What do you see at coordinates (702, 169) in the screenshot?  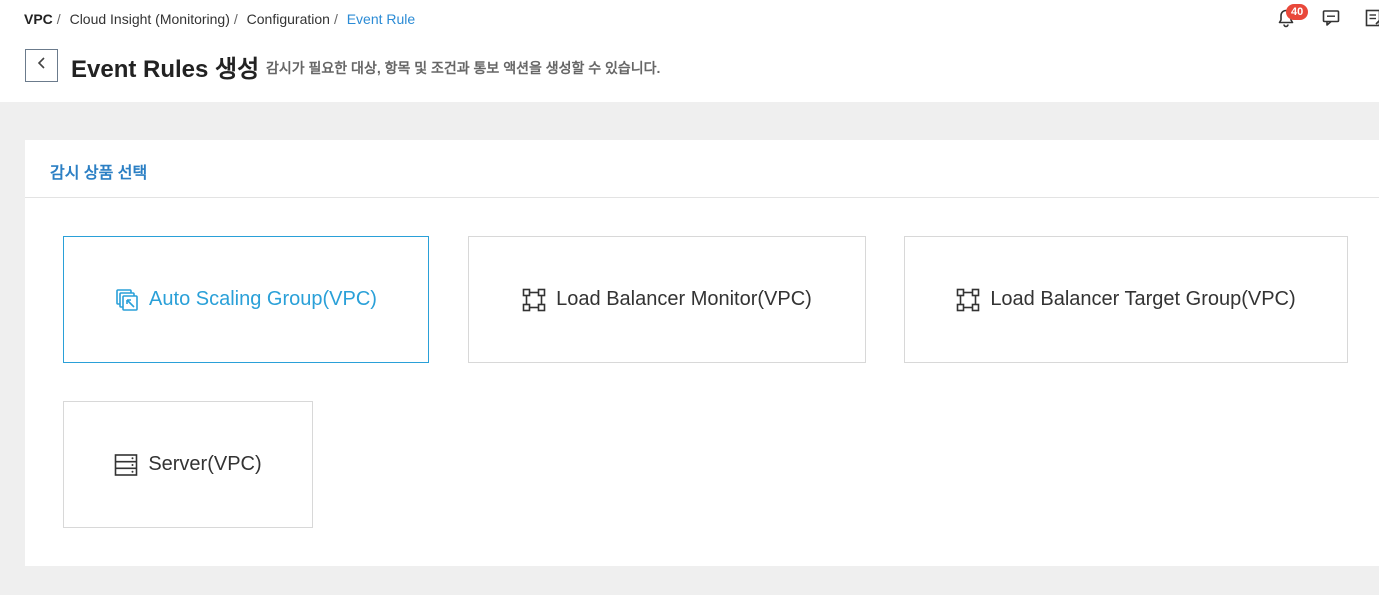 I see `panel-header: 감시 상품 선택` at bounding box center [702, 169].